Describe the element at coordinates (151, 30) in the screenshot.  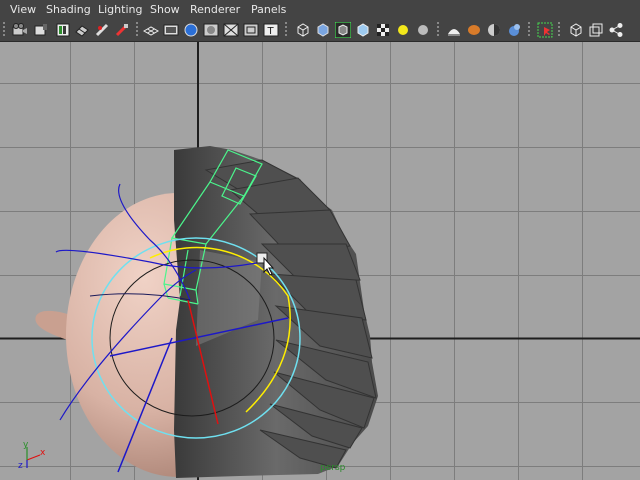
I see `grid-icon` at that location.